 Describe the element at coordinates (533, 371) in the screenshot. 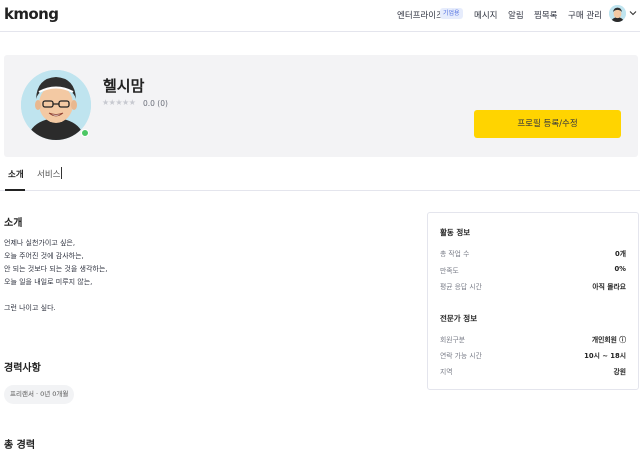

I see `expert-row: 지역 강원` at that location.